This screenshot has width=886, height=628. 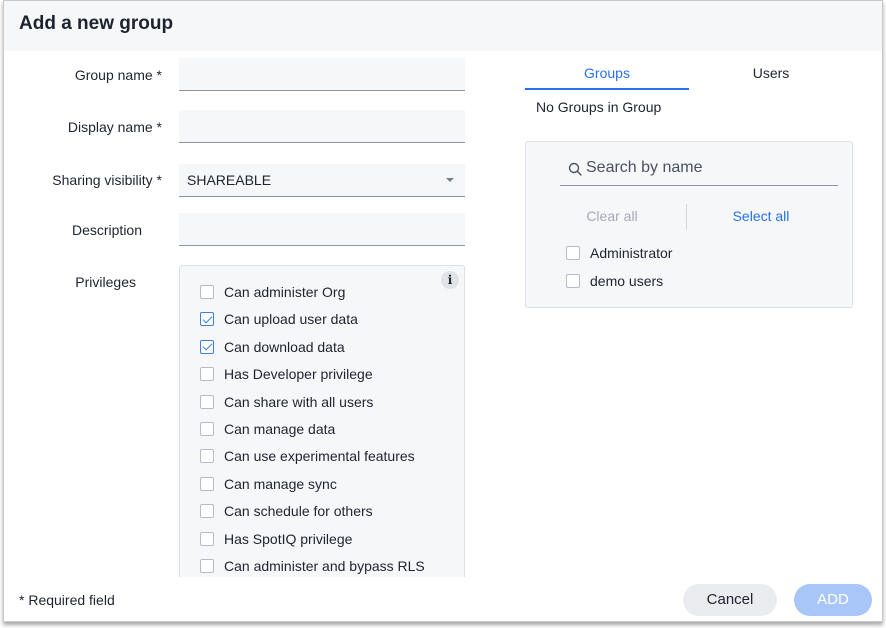 I want to click on privilege-label: Can download data, so click(x=284, y=346).